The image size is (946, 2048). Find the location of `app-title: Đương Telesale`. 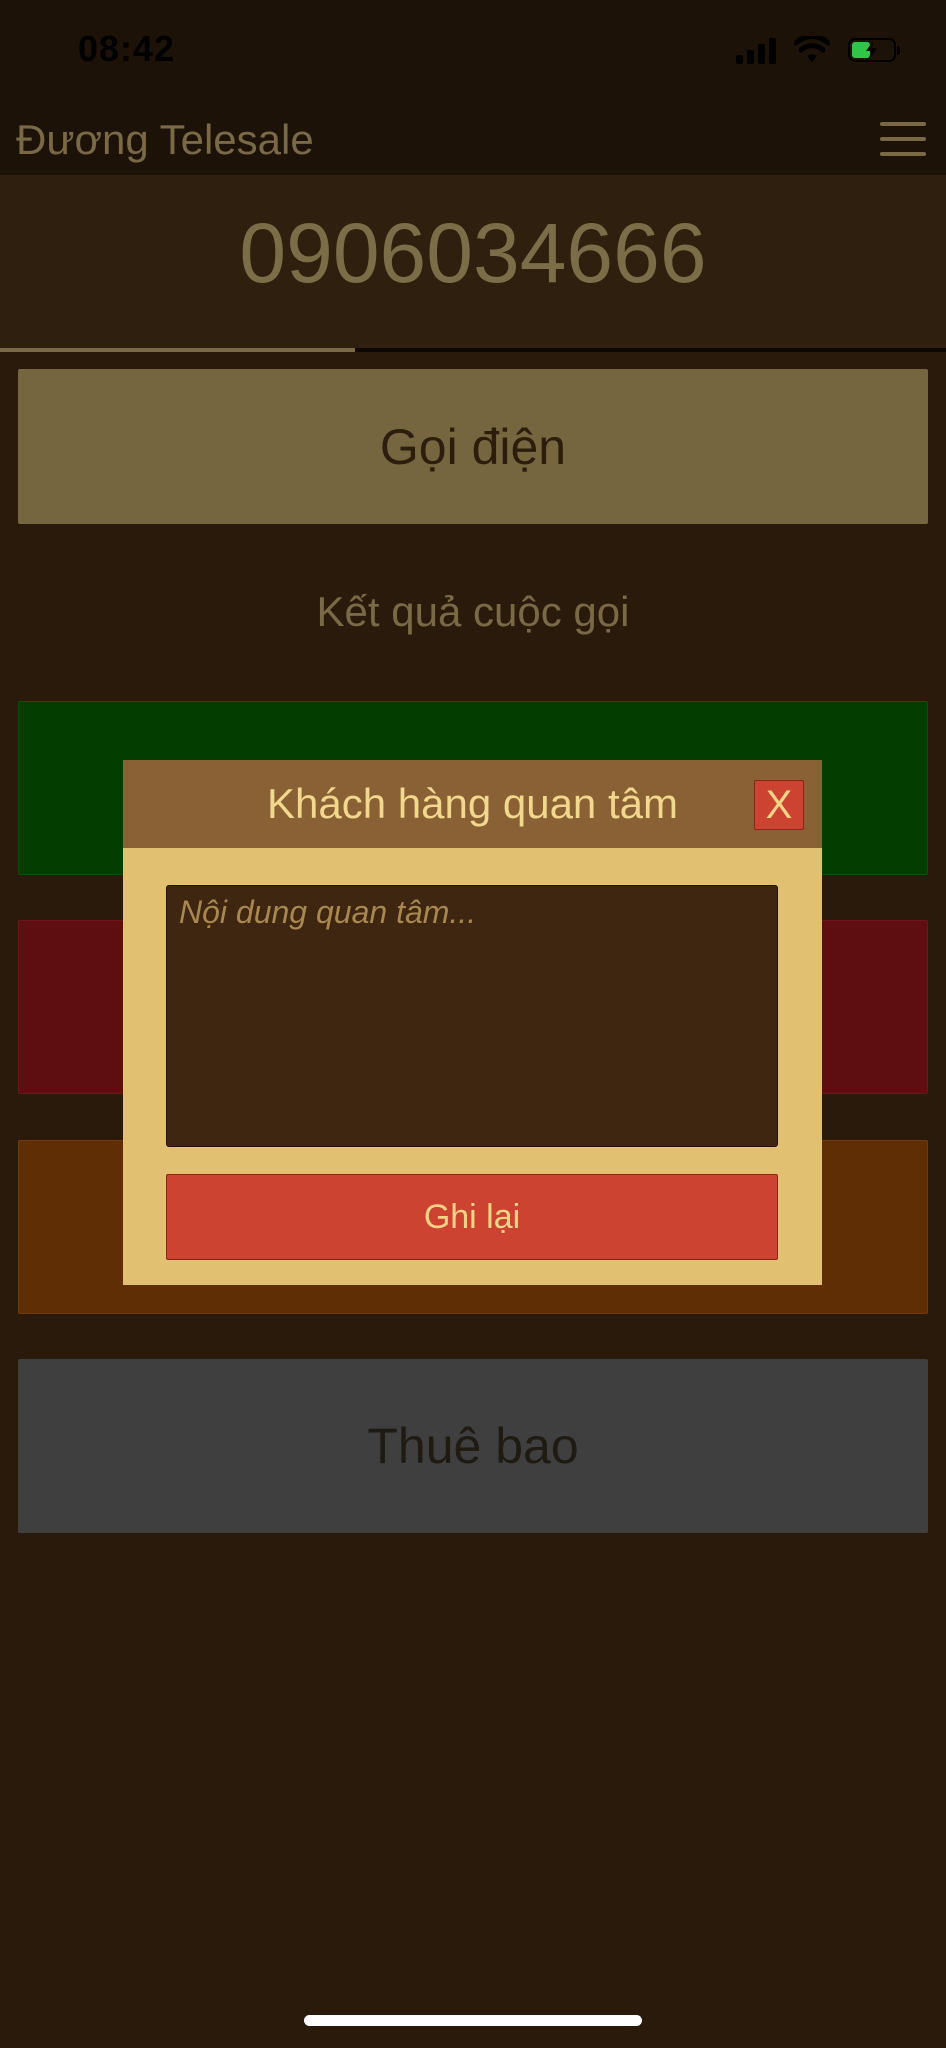

app-title: Đương Telesale is located at coordinates (165, 139).